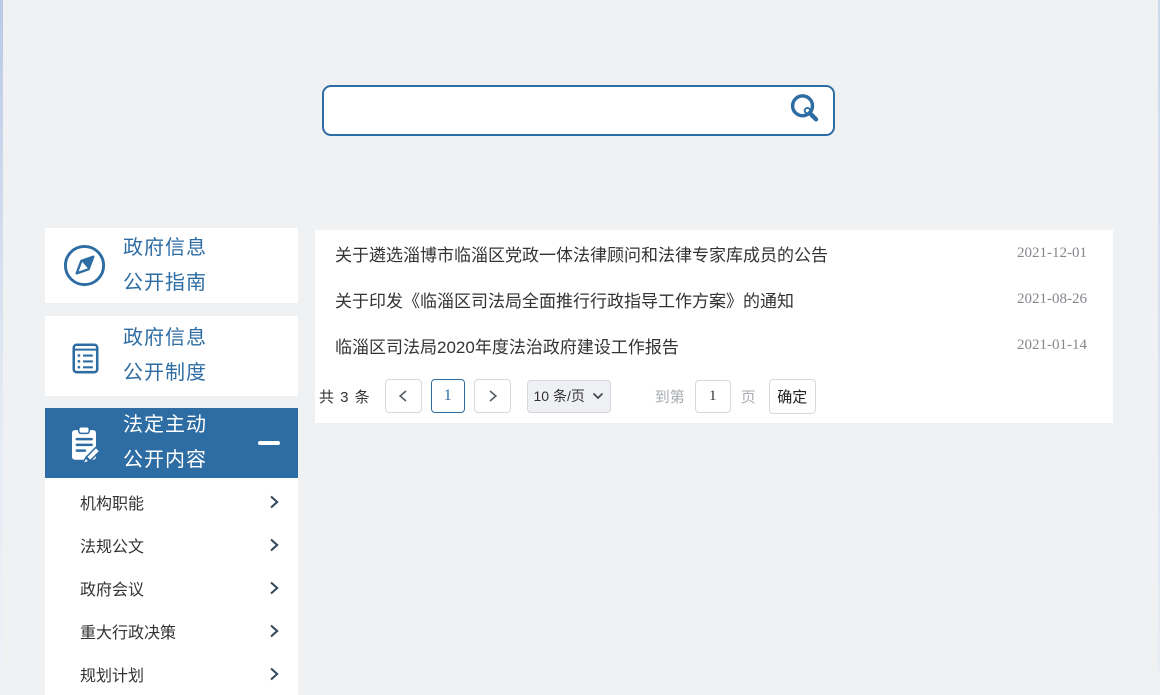  I want to click on sidebar-item-regulations-documents: 法规公文, so click(171, 544).